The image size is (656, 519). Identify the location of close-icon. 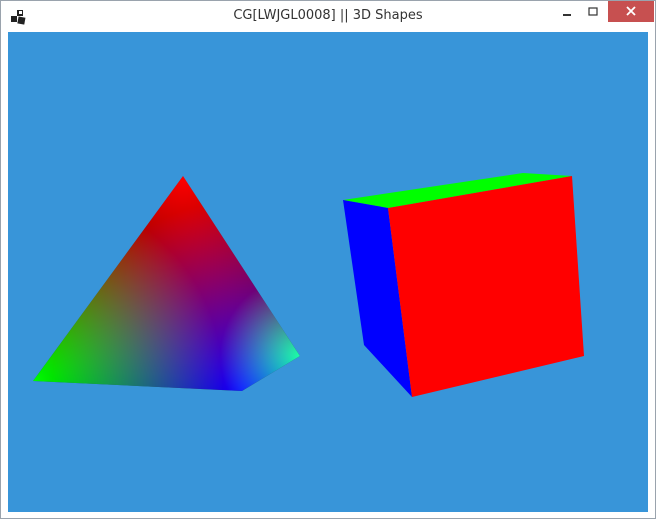
(631, 11).